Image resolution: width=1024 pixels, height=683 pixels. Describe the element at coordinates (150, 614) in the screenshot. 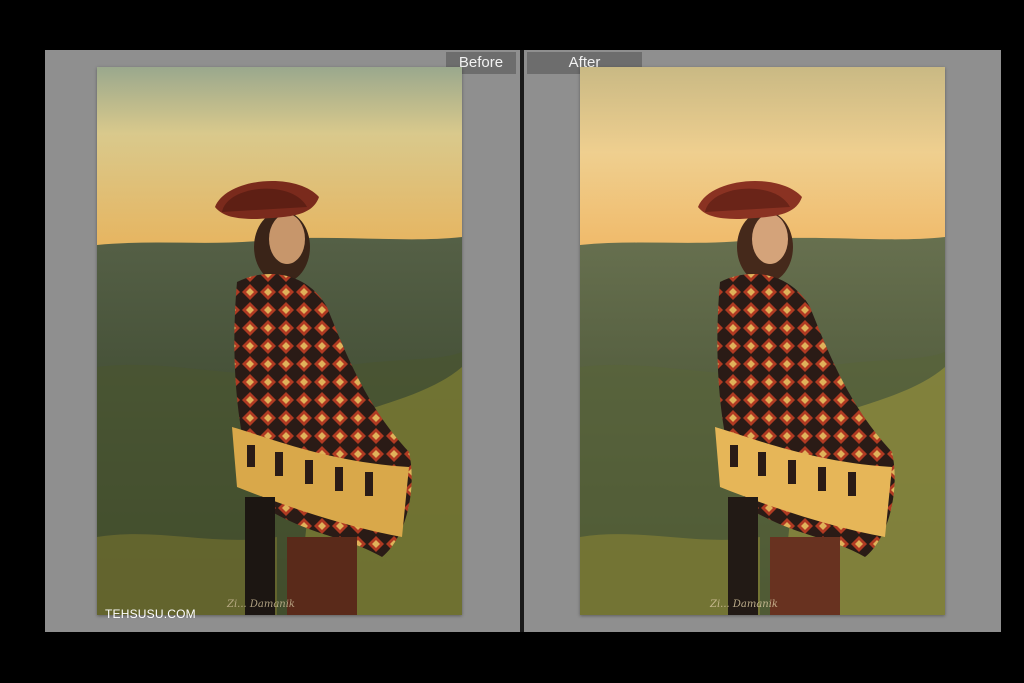

I see `site-watermark: TEHSUSU.COM` at that location.